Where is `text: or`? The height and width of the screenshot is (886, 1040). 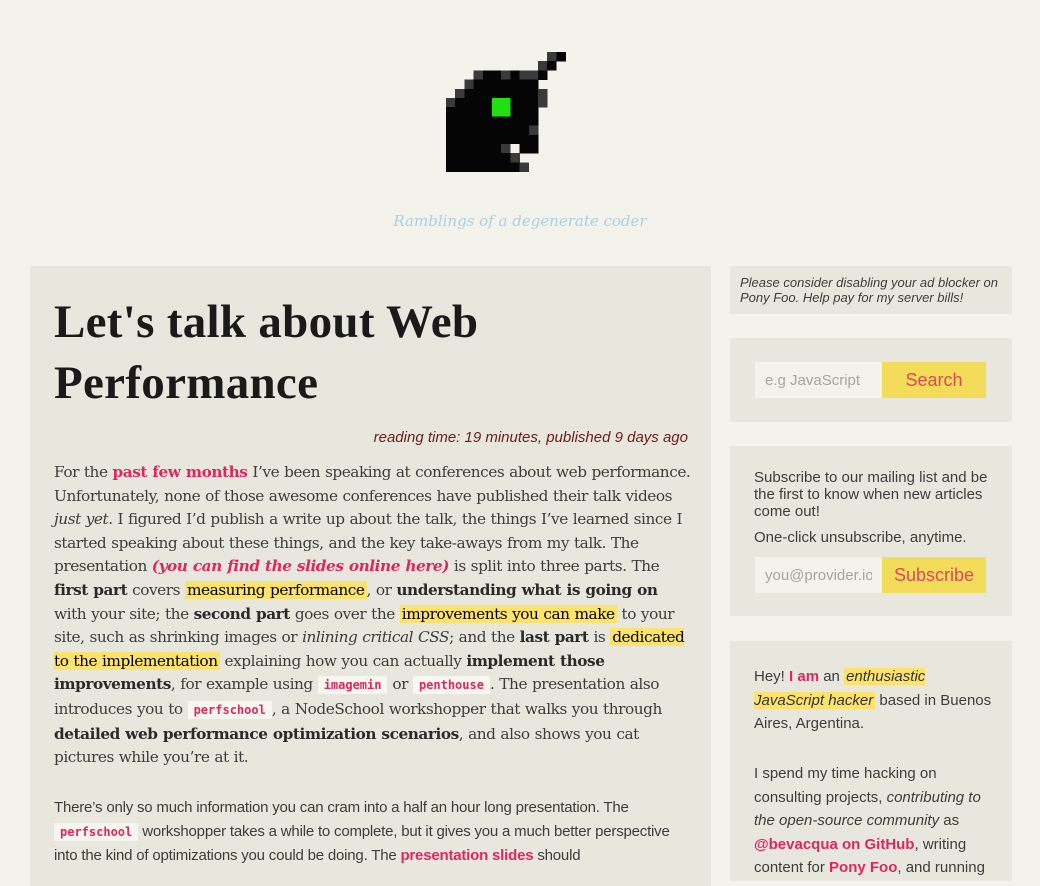 text: or is located at coordinates (400, 684).